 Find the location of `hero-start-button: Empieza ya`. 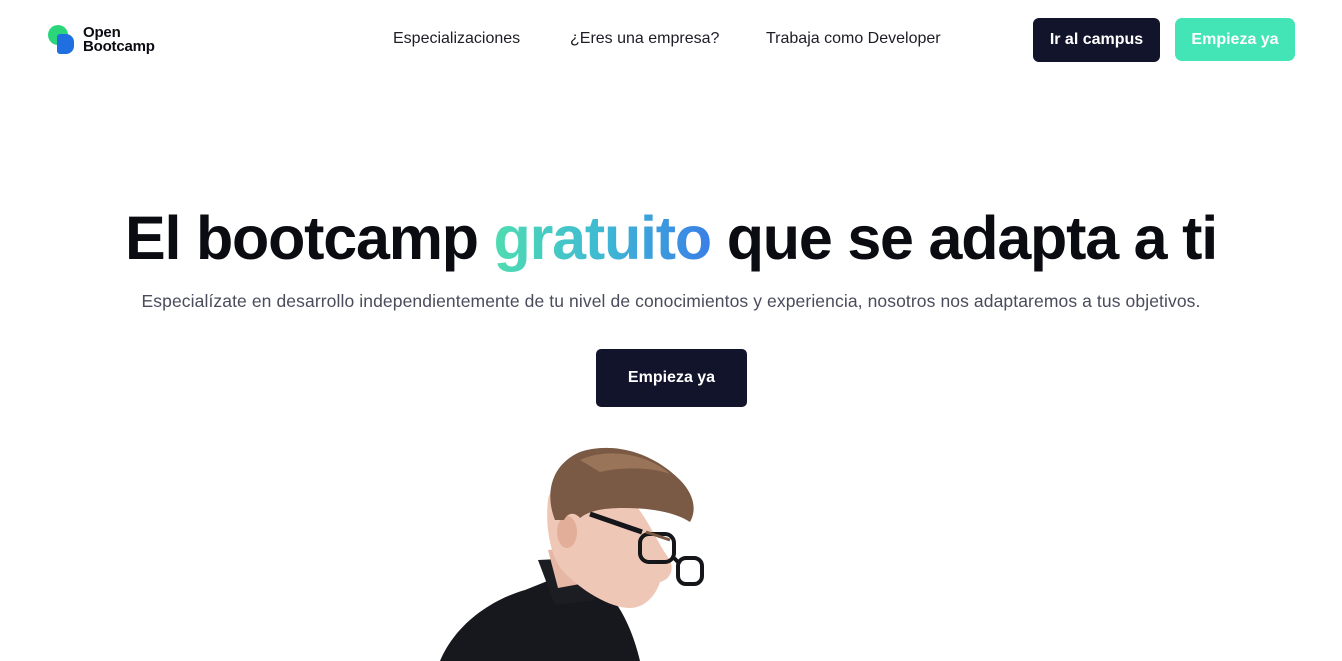

hero-start-button: Empieza ya is located at coordinates (671, 378).